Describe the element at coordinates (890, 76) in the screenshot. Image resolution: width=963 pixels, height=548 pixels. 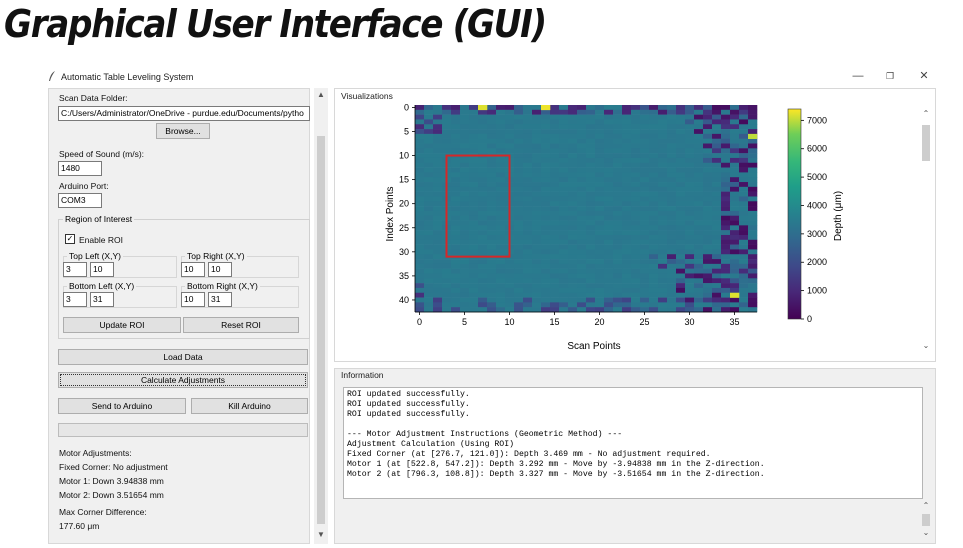
I see `maximize-button: ❐` at that location.